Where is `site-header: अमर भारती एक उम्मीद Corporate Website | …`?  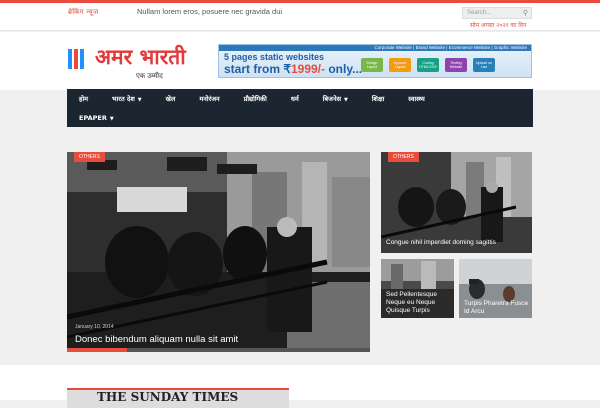
site-header: अमर भारती एक उम्मीद Corporate Website | … is located at coordinates (300, 61).